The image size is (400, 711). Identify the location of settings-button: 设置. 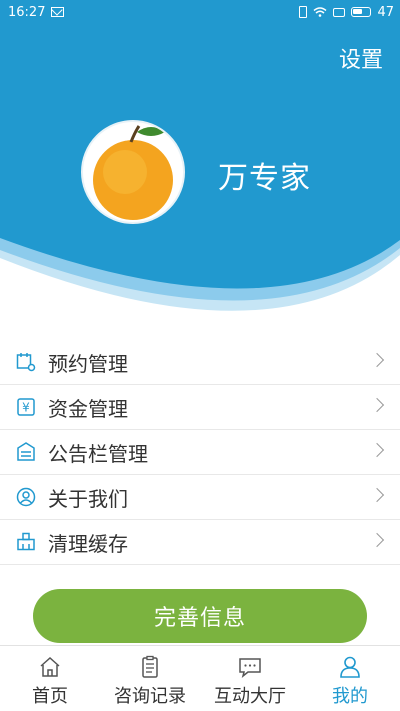
(361, 58).